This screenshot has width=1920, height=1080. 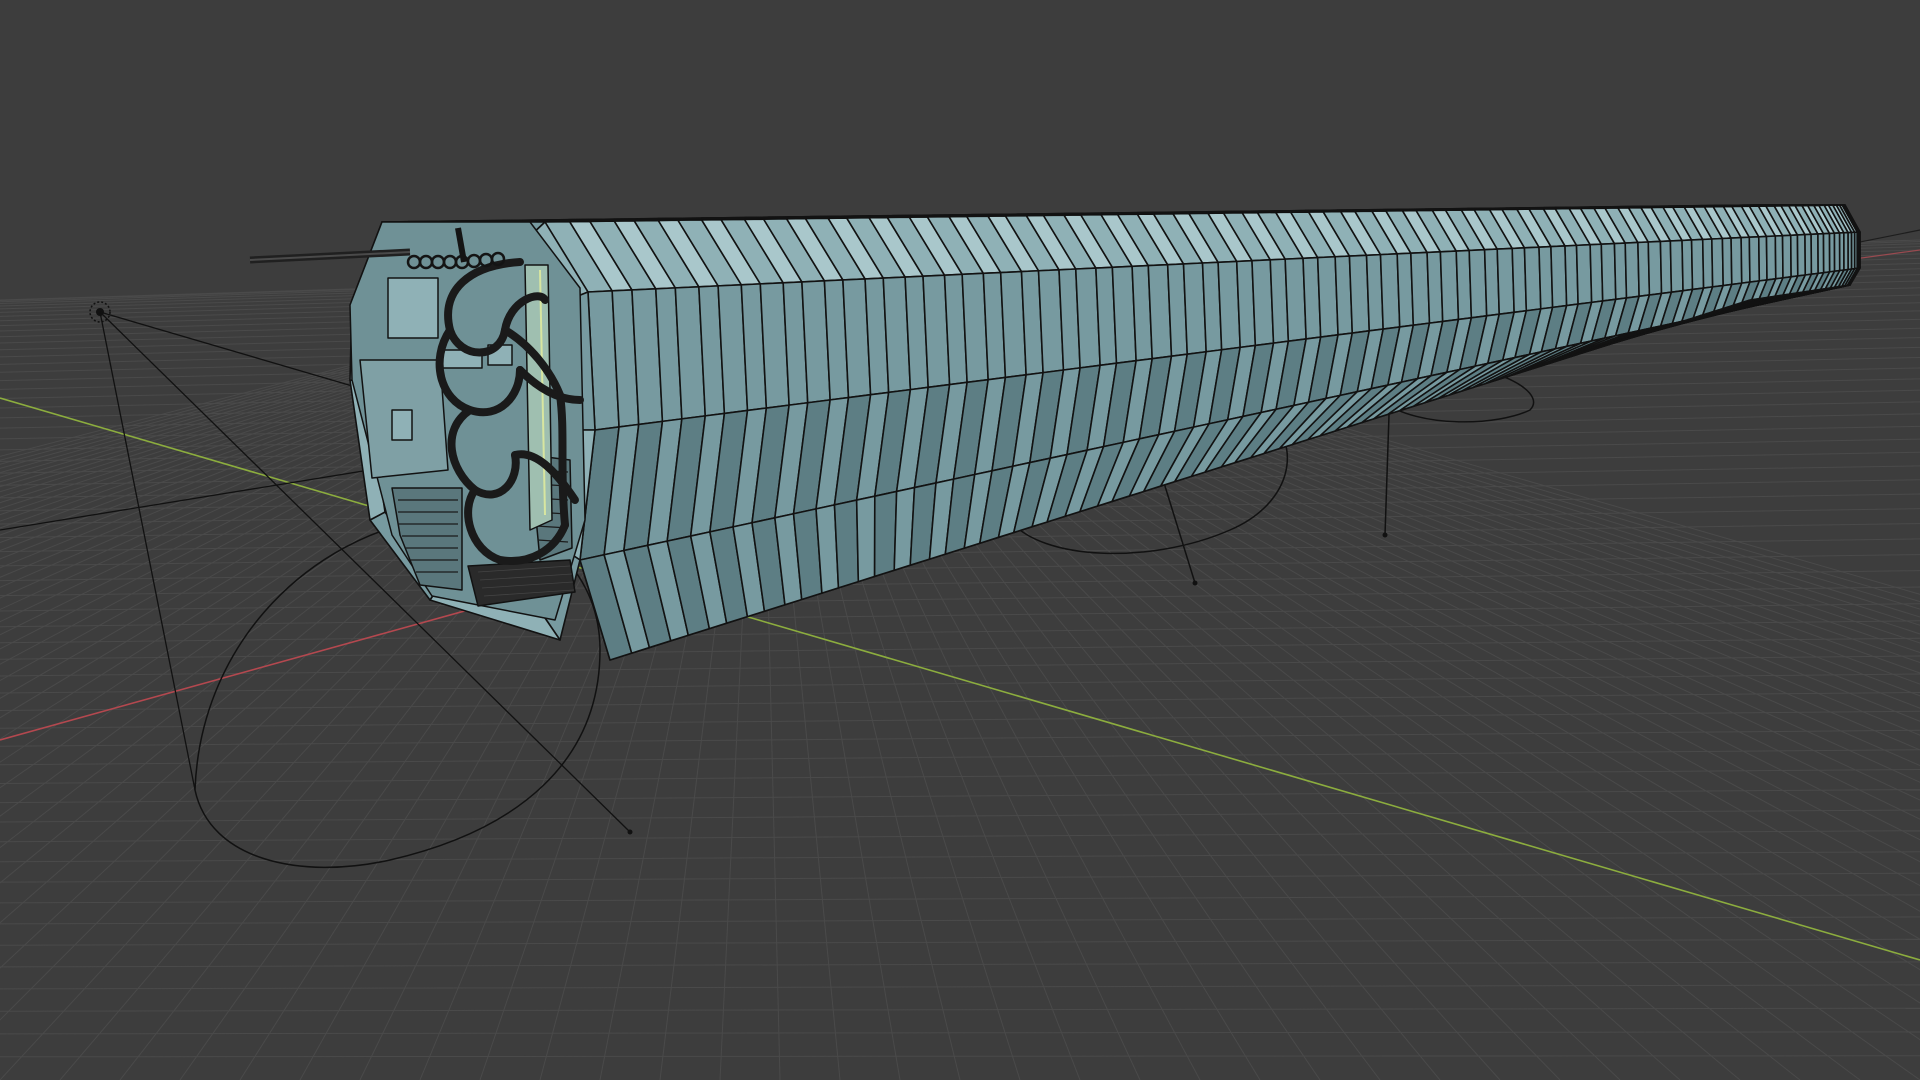 I want to click on interior-top-left-panel, so click(x=413, y=308).